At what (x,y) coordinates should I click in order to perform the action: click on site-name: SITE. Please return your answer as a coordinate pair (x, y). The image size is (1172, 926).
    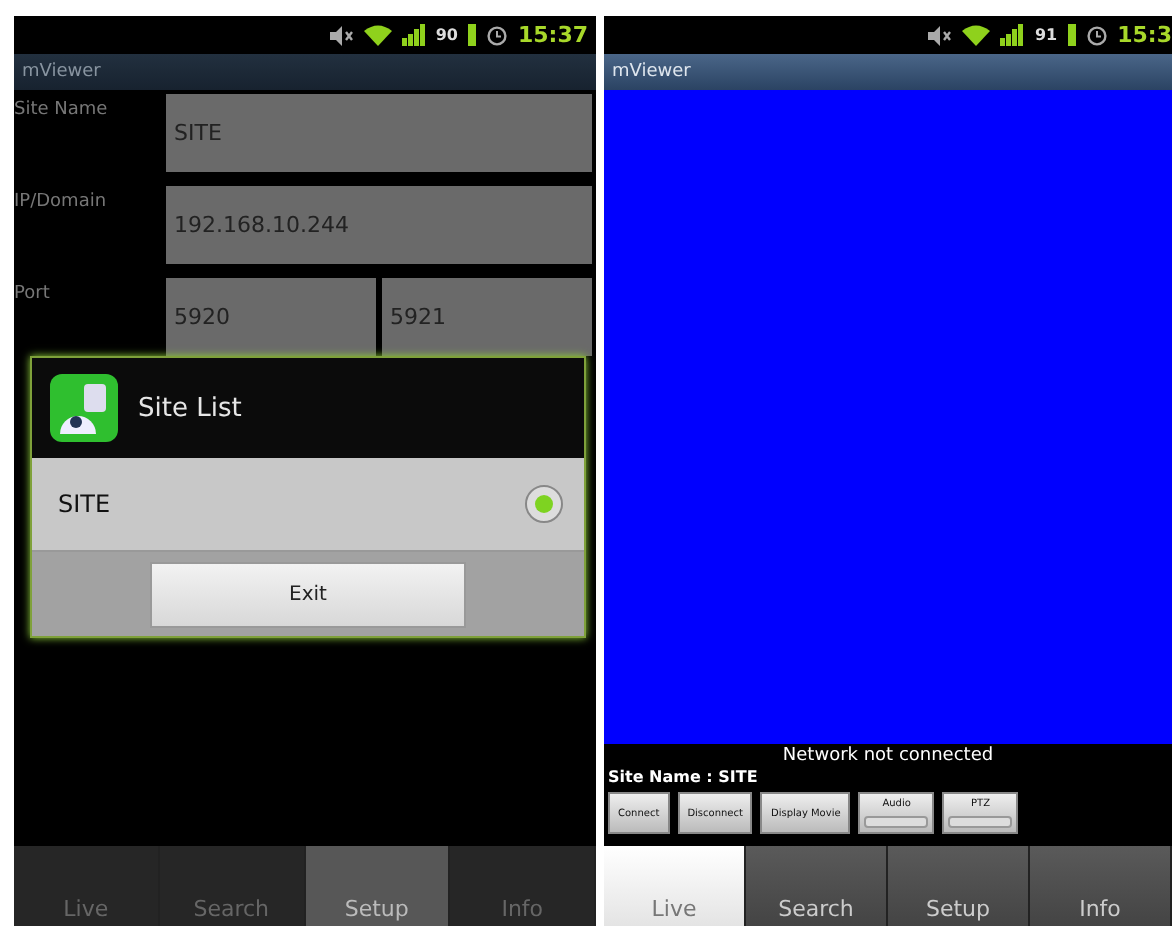
    Looking at the image, I should click on (84, 504).